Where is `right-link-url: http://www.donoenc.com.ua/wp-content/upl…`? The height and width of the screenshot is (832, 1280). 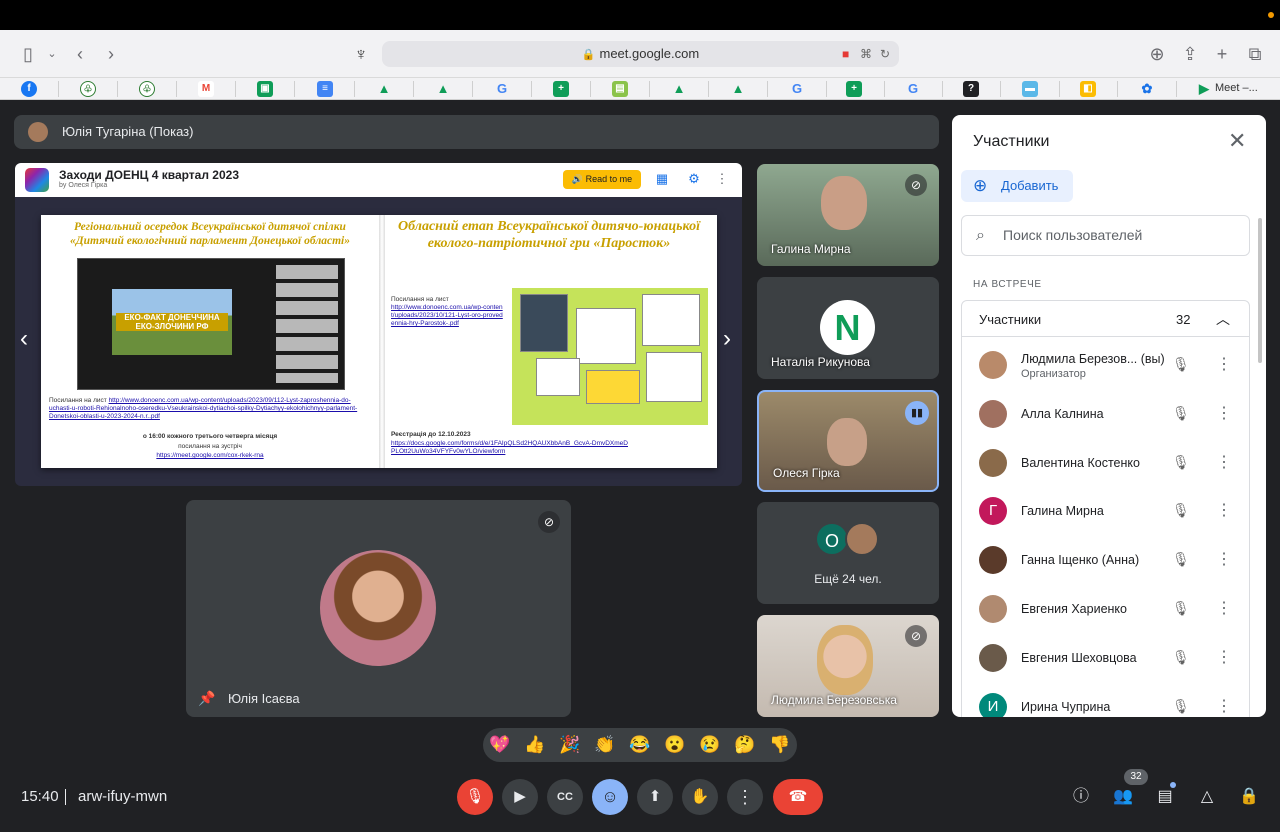
right-link-url: http://www.donoenc.com.ua/wp-content/upl… is located at coordinates (447, 316).